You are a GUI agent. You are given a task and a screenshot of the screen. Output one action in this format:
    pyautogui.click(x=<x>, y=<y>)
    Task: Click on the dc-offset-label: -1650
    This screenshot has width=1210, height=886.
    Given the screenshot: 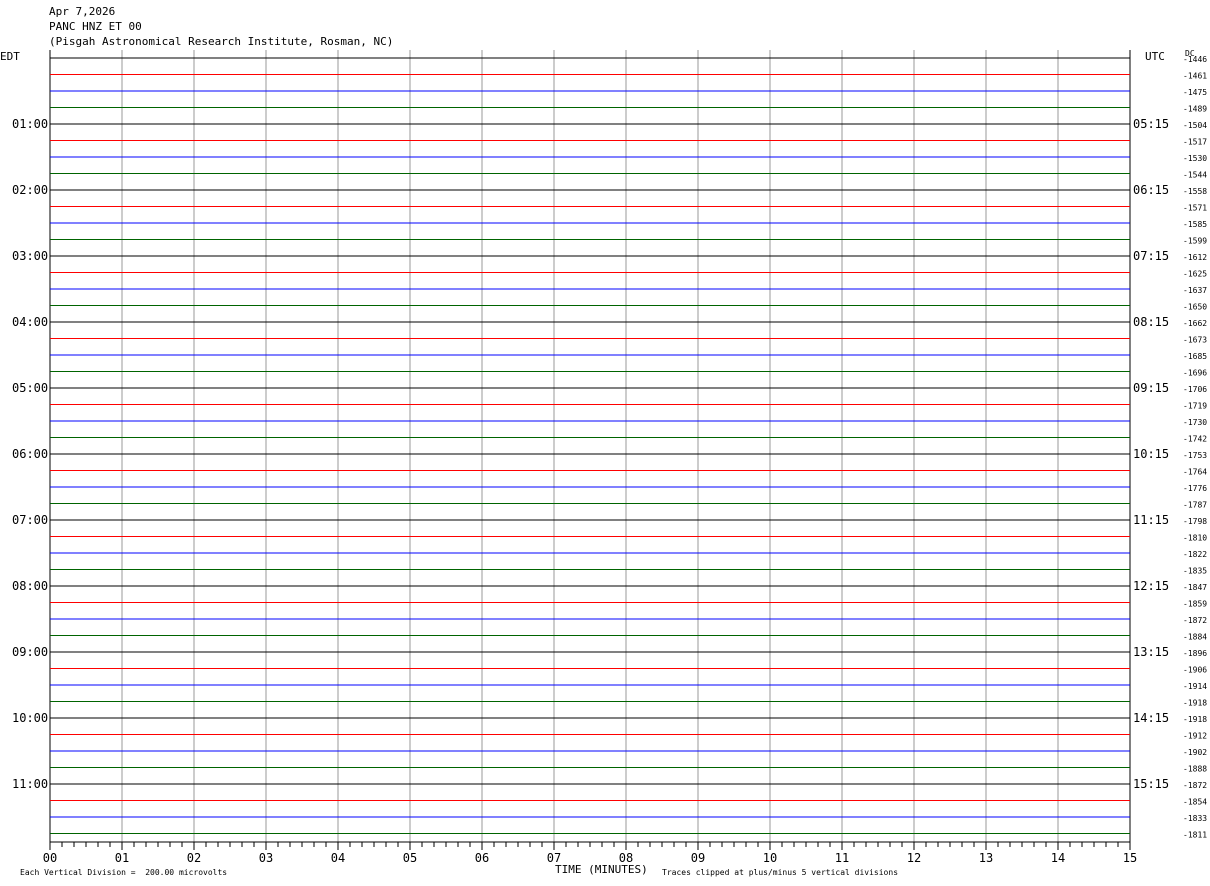 What is the action you would take?
    pyautogui.click(x=1195, y=307)
    